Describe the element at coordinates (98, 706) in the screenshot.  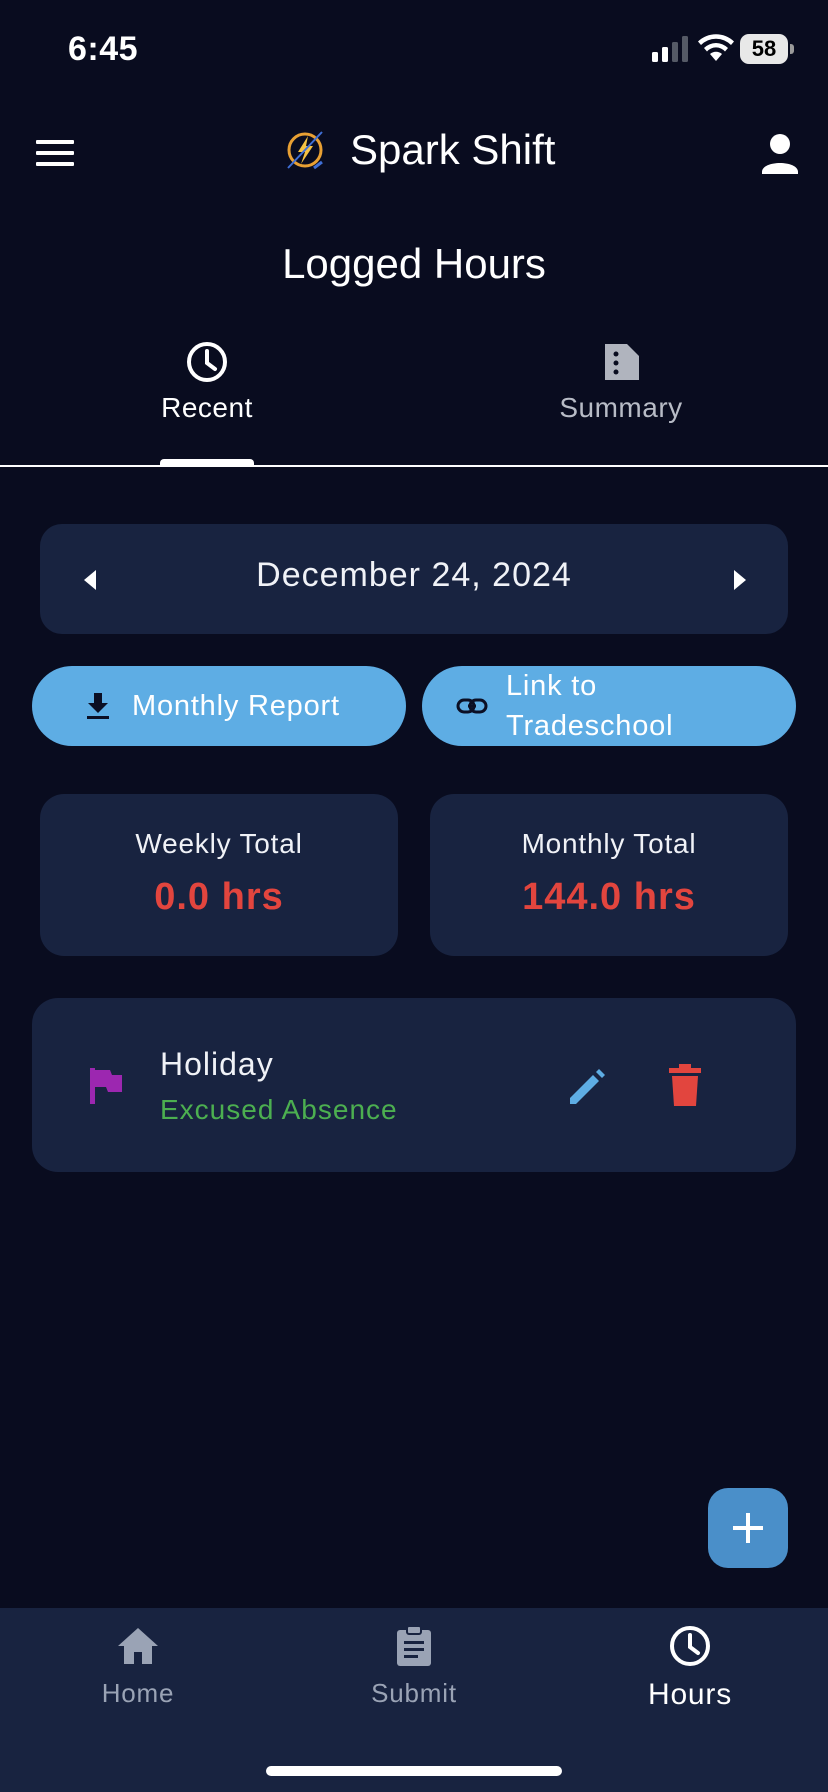
I see `download-icon` at that location.